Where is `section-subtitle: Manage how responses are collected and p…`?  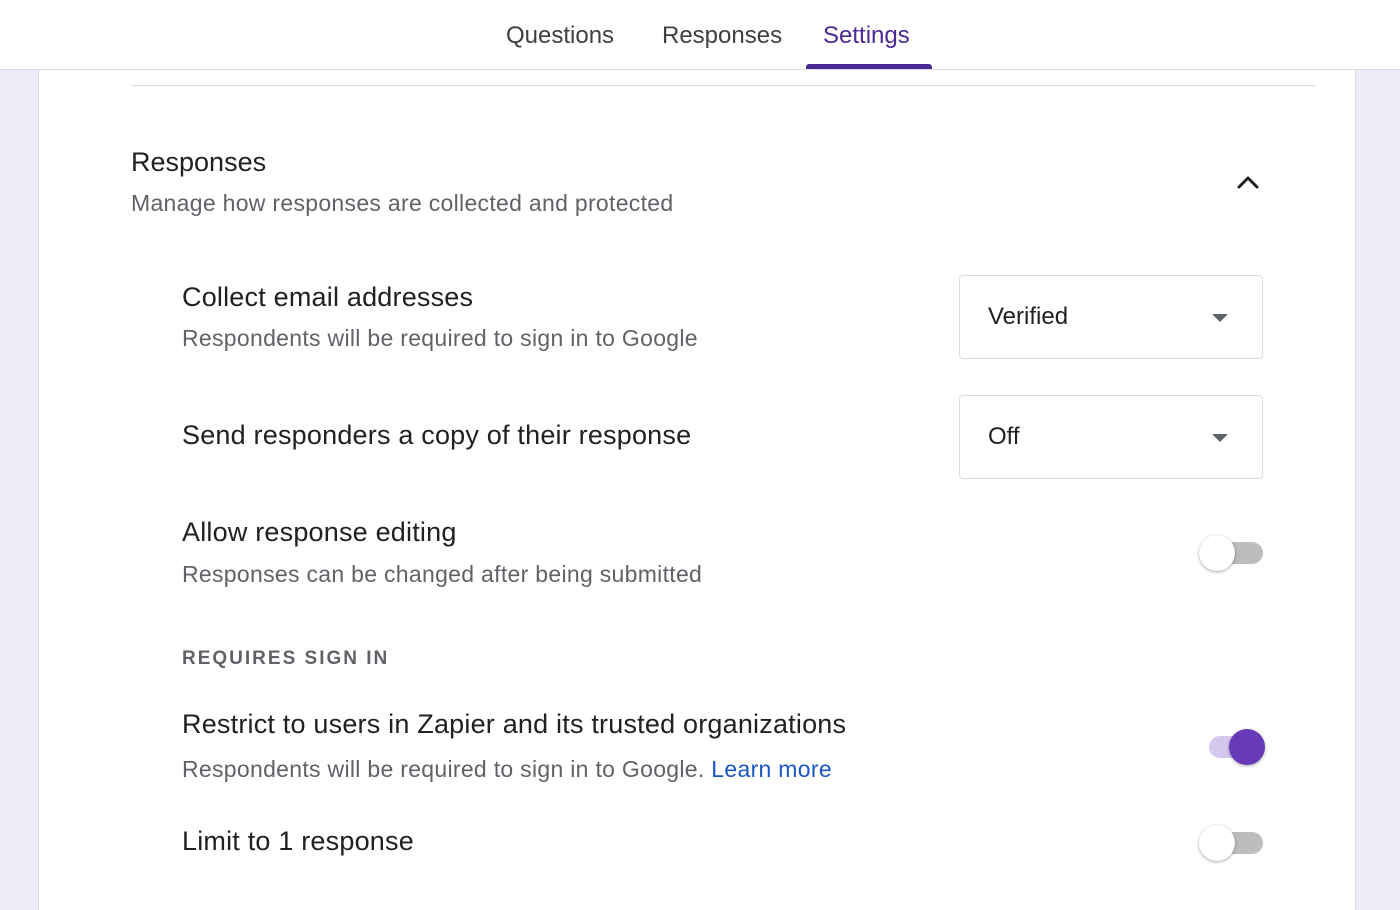
section-subtitle: Manage how responses are collected and p… is located at coordinates (402, 203).